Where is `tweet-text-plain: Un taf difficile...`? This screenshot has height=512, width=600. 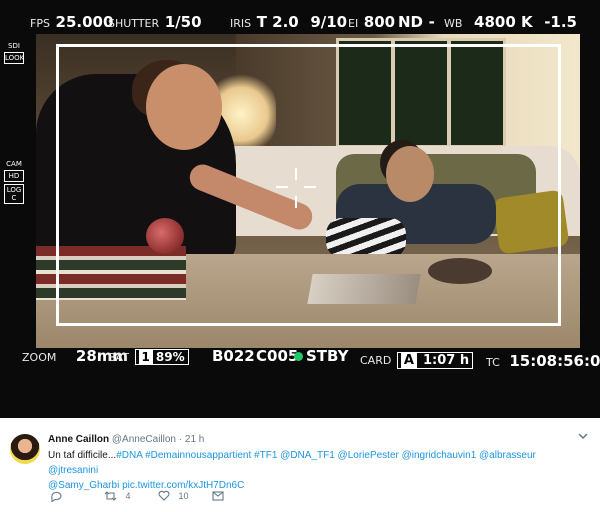
tweet-text-plain: Un taf difficile... is located at coordinates (82, 455).